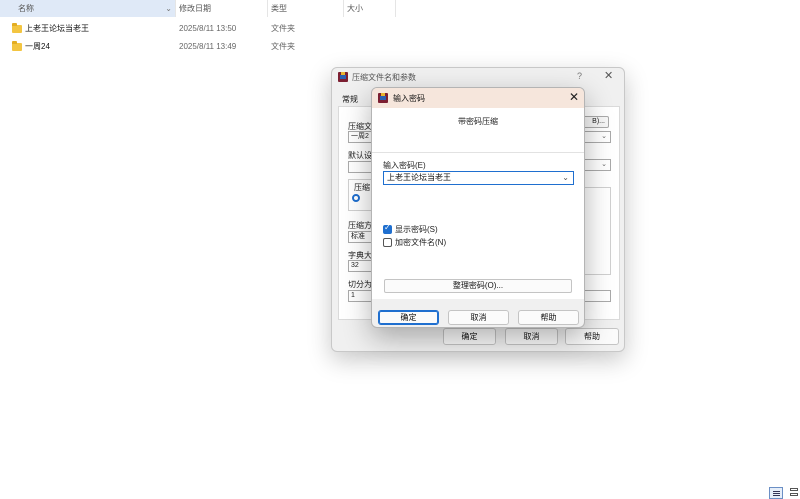 The width and height of the screenshot is (800, 499). I want to click on password-help-button: 帮助, so click(548, 317).